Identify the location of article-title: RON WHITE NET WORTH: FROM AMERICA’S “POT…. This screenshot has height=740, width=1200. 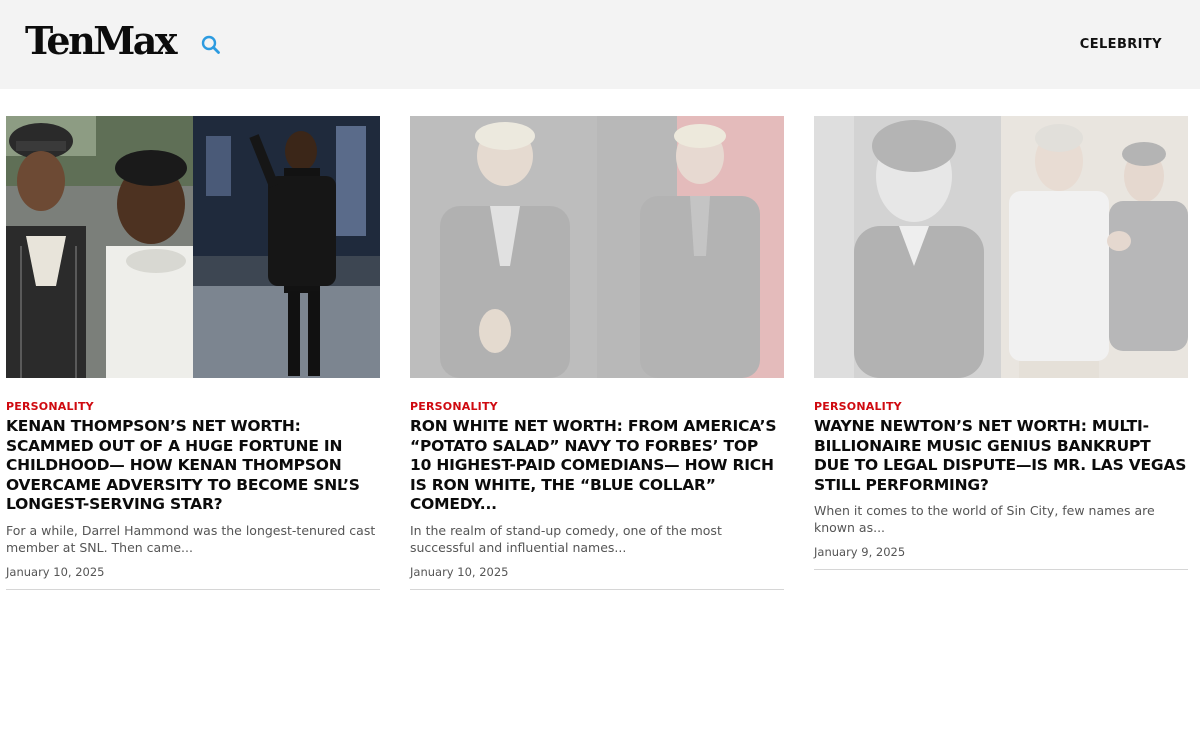
(597, 466).